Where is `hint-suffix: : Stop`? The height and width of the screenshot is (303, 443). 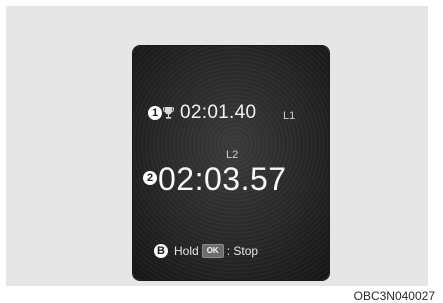
hint-suffix: : Stop is located at coordinates (242, 251).